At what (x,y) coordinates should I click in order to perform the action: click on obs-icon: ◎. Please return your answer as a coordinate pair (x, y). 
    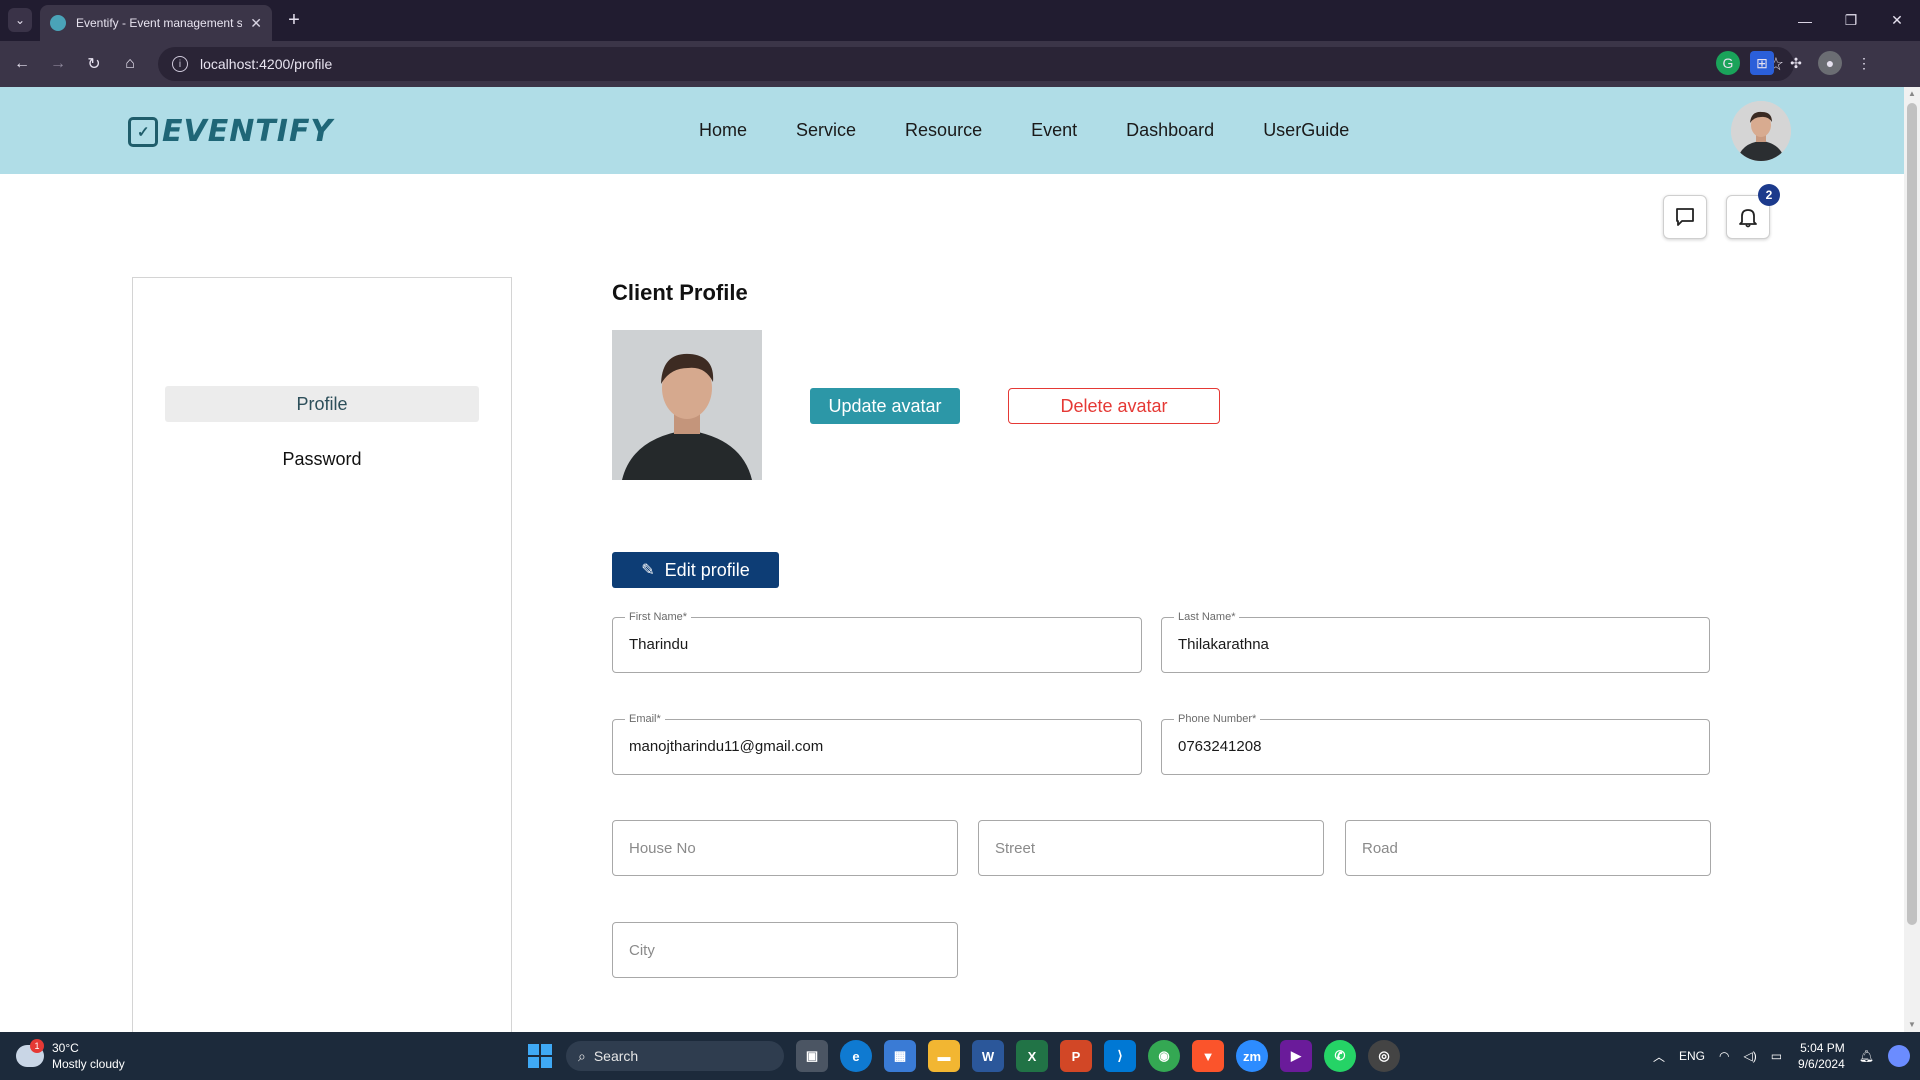
    Looking at the image, I should click on (1384, 1056).